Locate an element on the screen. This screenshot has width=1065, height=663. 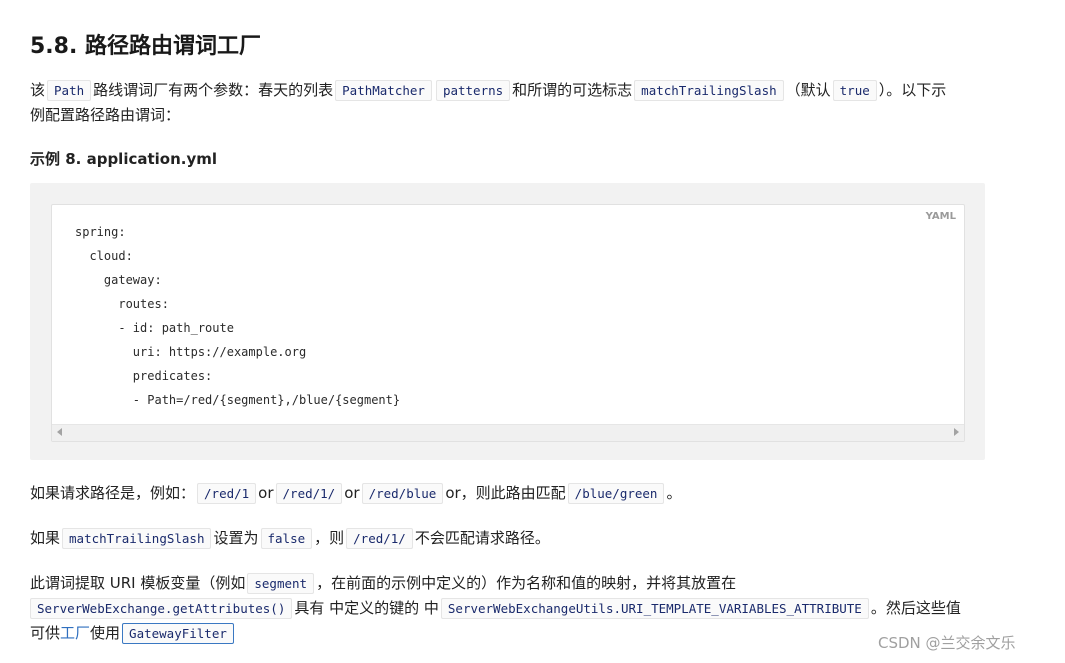
code-get-attributes: ServerWebExchange.getAttributes() is located at coordinates (161, 608).